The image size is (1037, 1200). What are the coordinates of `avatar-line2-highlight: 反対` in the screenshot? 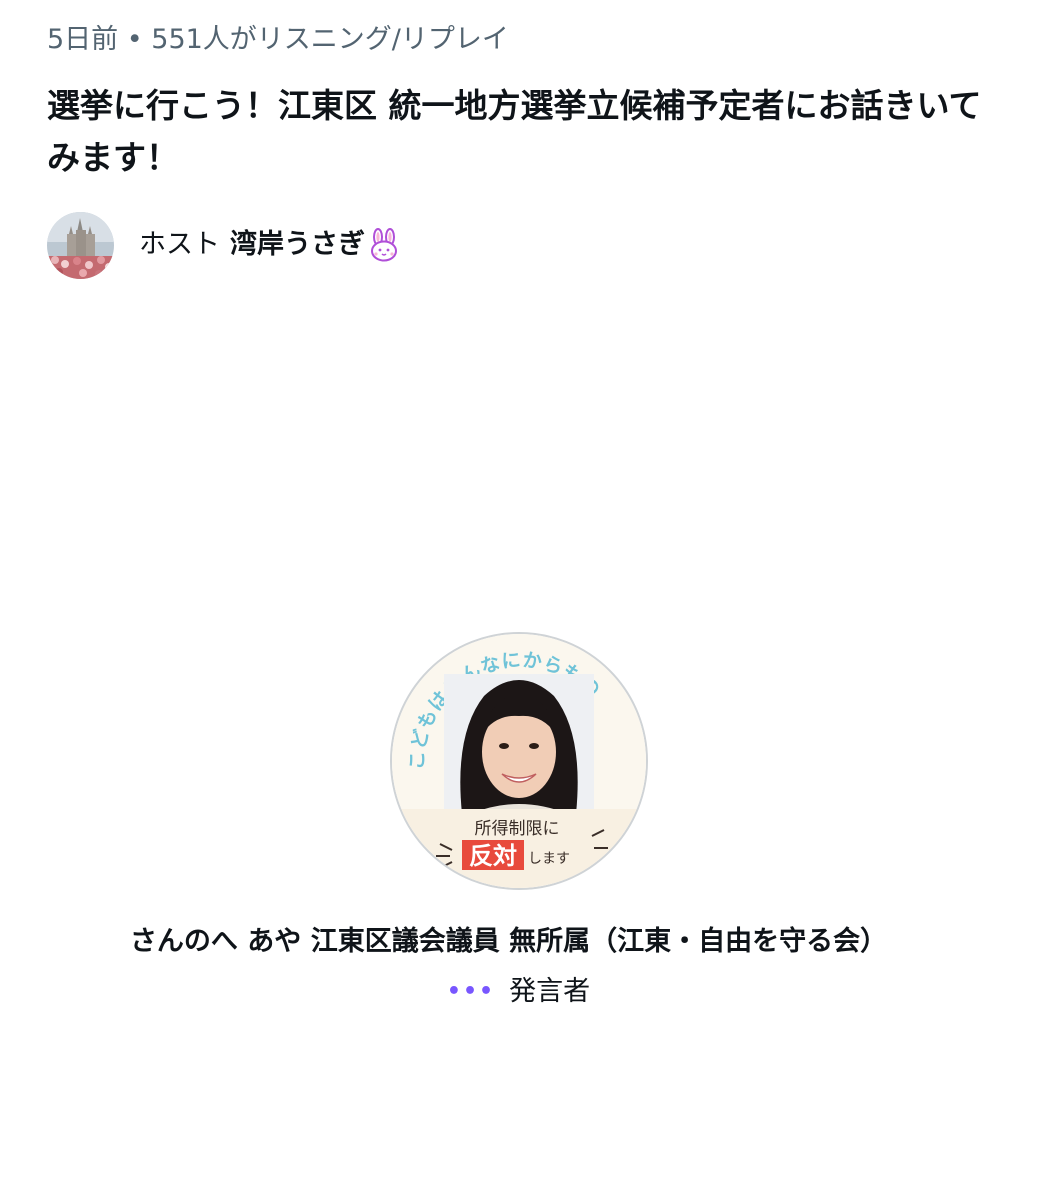 It's located at (493, 856).